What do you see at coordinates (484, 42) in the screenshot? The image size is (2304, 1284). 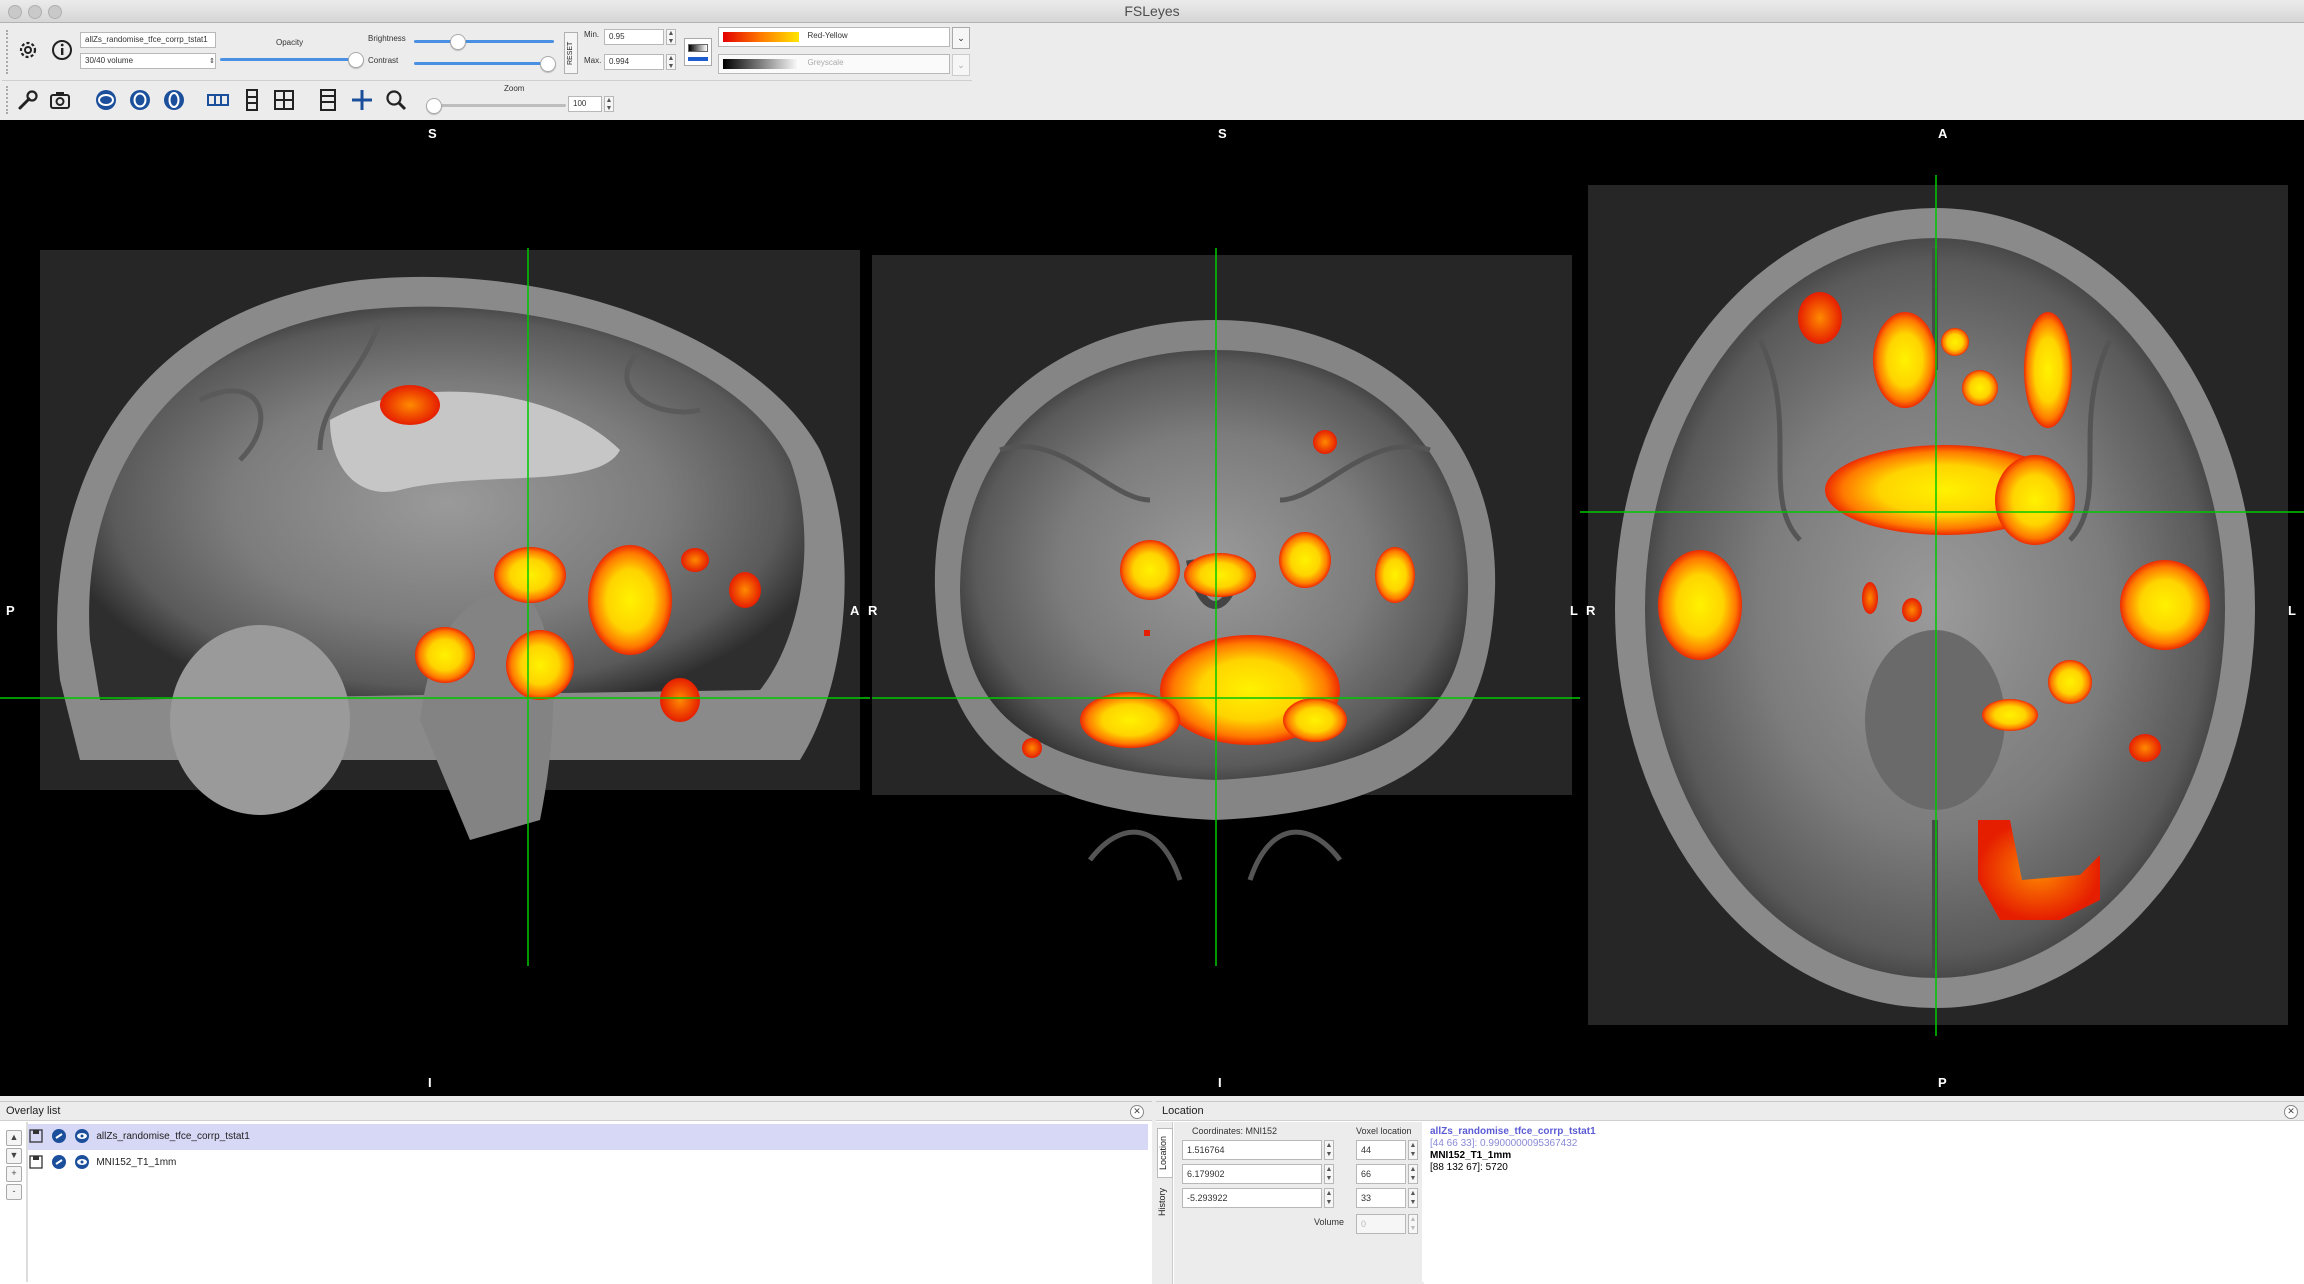 I see `brightness-slider` at bounding box center [484, 42].